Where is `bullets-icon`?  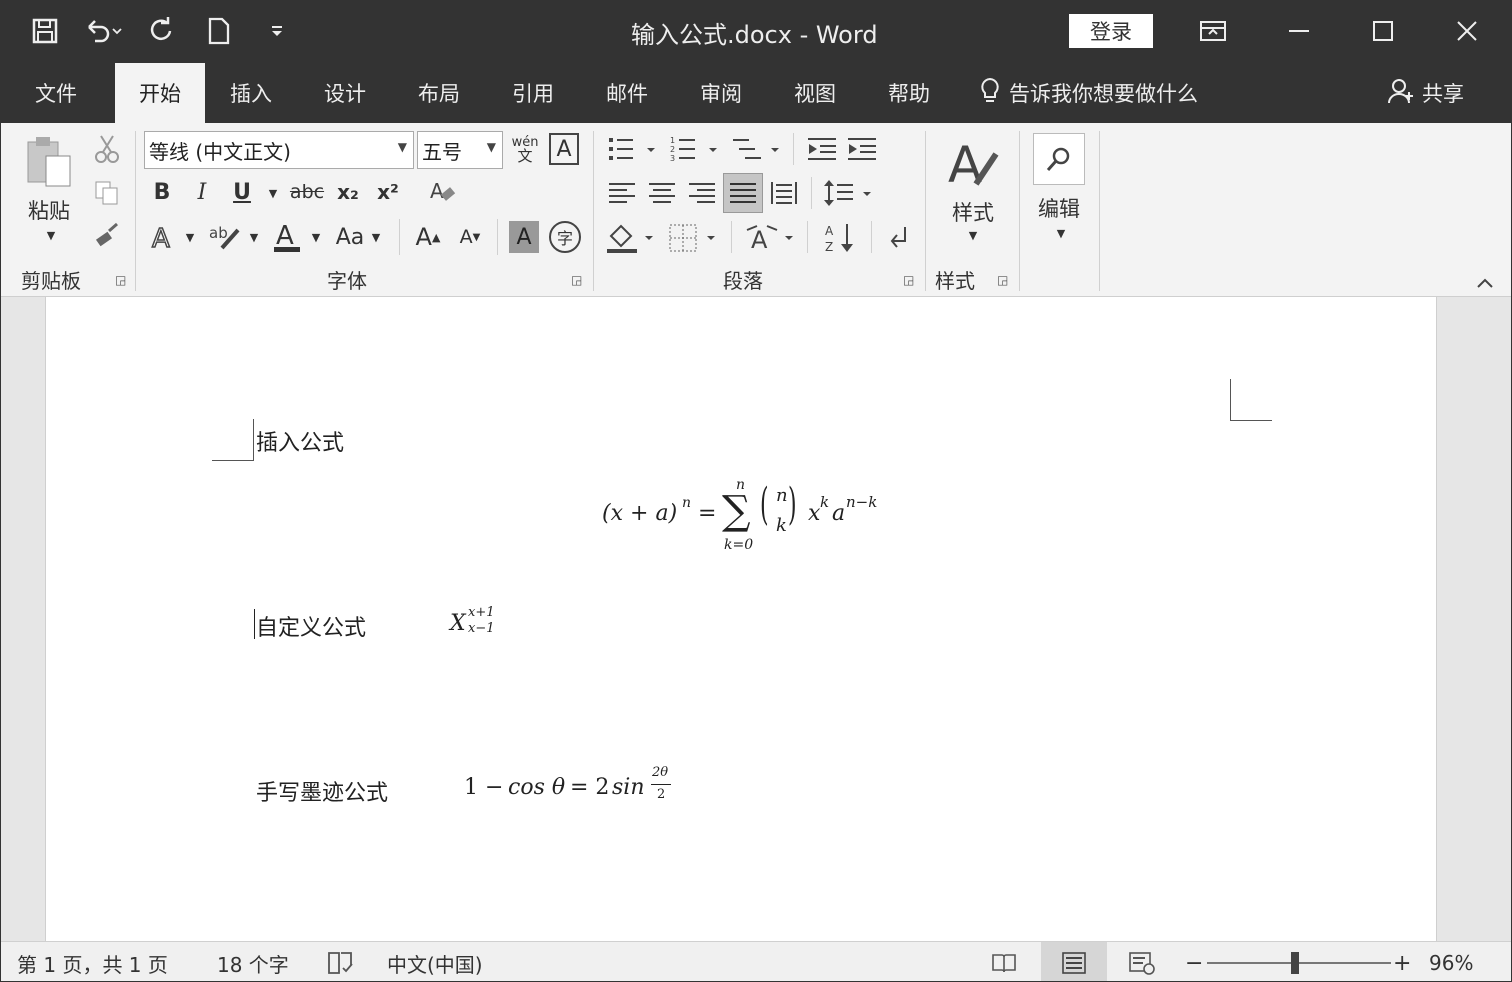
bullets-icon is located at coordinates (633, 149).